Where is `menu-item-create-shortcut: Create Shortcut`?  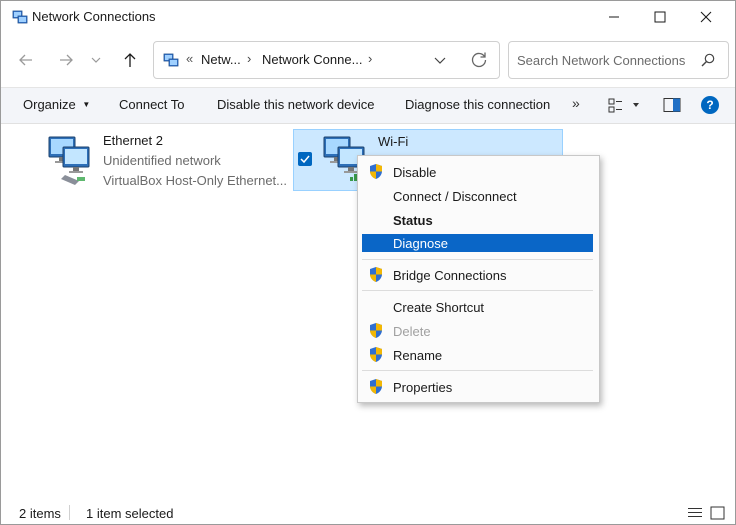
menu-item-create-shortcut: Create Shortcut is located at coordinates (477, 307).